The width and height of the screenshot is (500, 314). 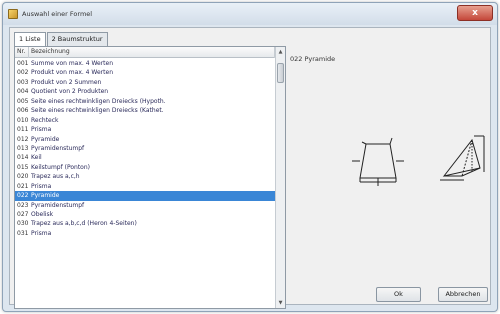 I want to click on list-item-description: Summe von max. 4 Werten, so click(x=72, y=63).